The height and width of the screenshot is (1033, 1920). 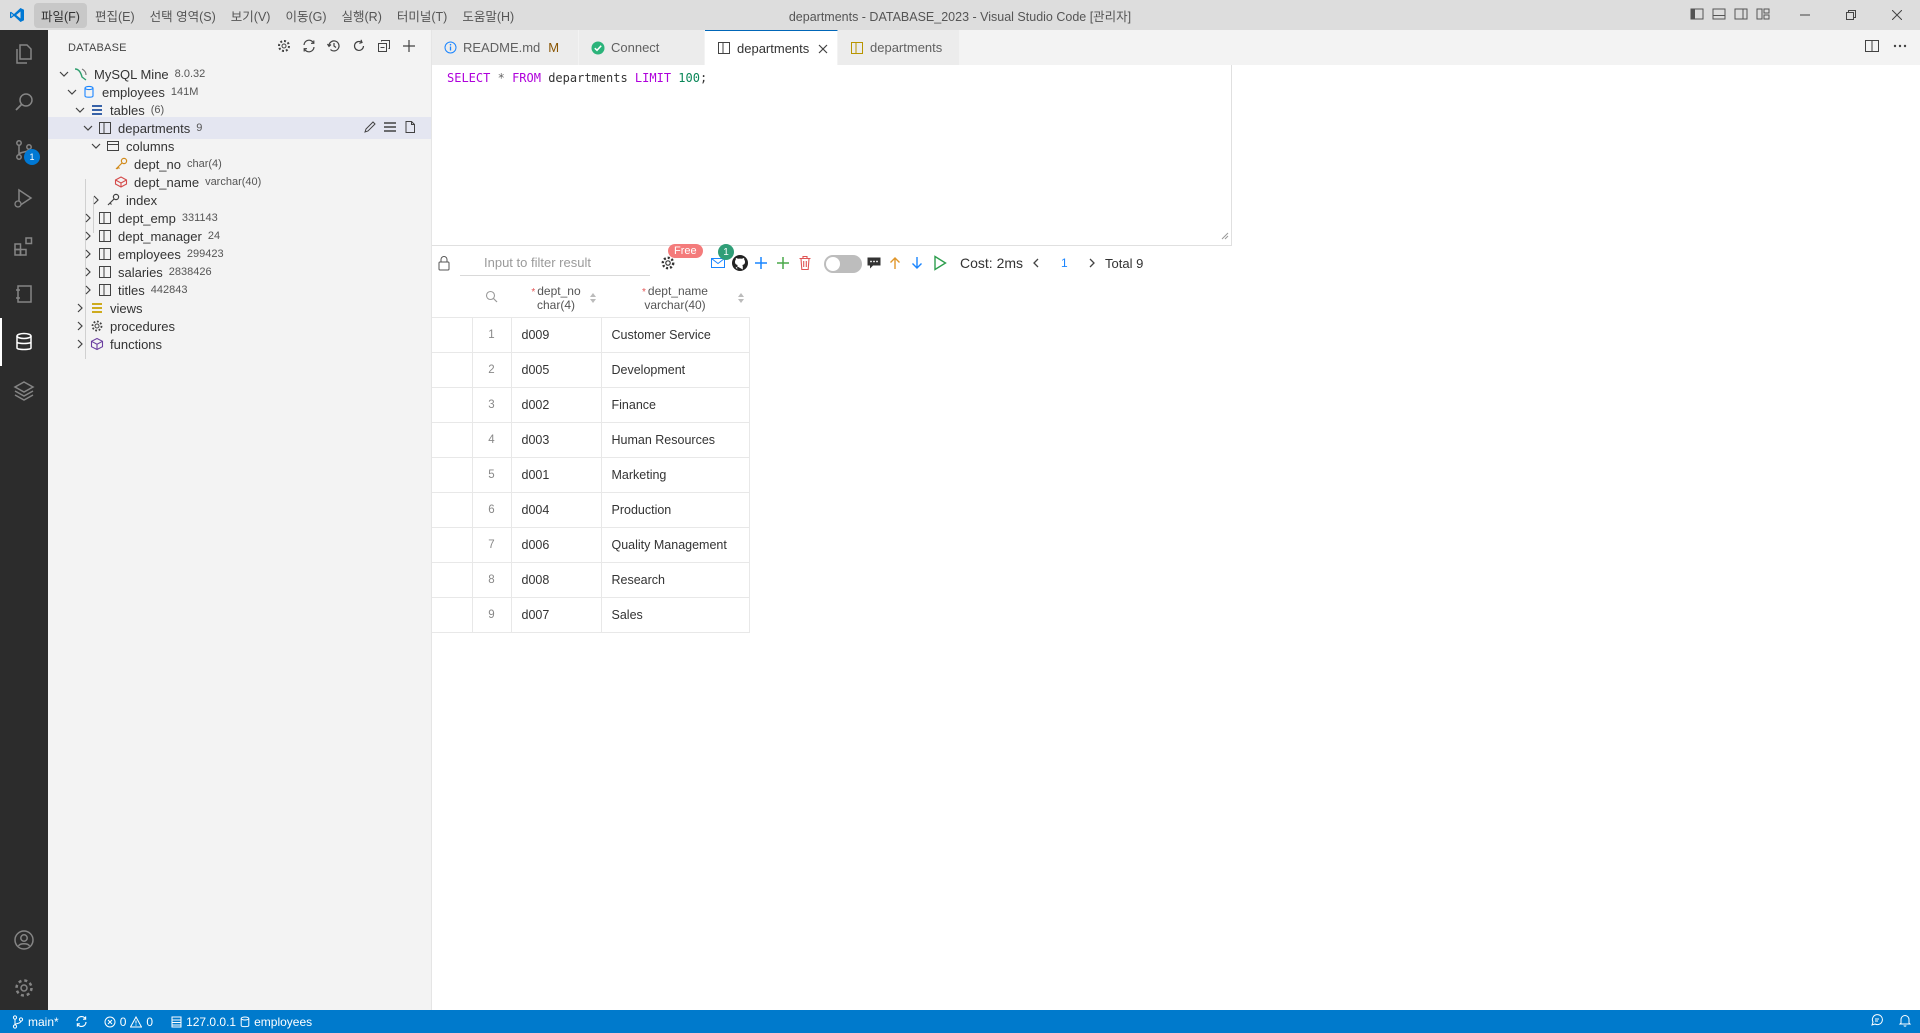 I want to click on cell-dept-name: Marketing, so click(x=675, y=474).